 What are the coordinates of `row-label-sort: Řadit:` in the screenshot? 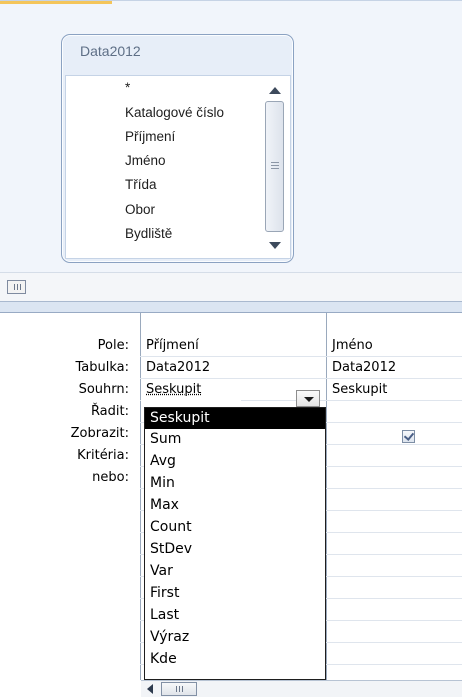 It's located at (109, 411).